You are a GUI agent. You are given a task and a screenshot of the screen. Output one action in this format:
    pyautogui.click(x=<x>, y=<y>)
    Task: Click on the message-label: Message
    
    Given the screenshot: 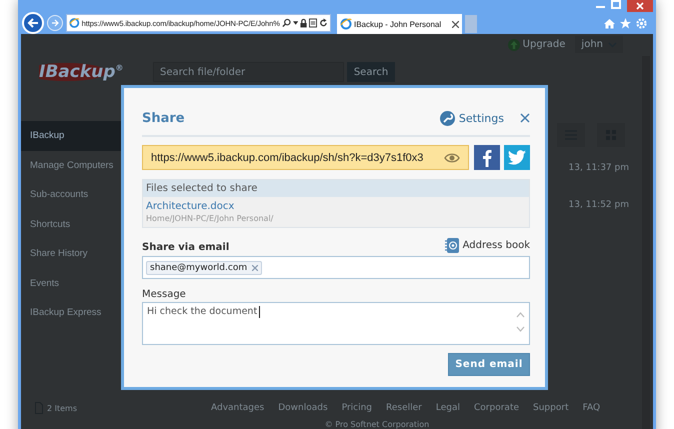 What is the action you would take?
    pyautogui.click(x=164, y=294)
    